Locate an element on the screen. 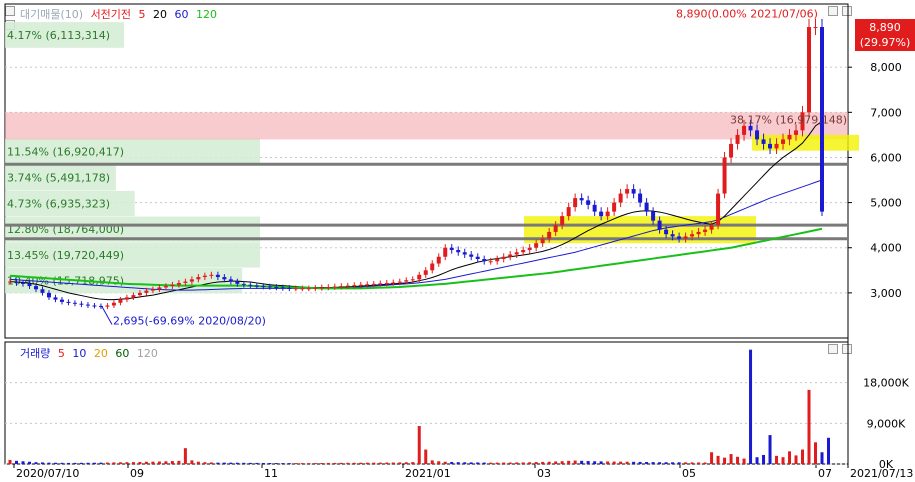 This screenshot has height=482, width=915. x-axis-label: 03 is located at coordinates (544, 473).